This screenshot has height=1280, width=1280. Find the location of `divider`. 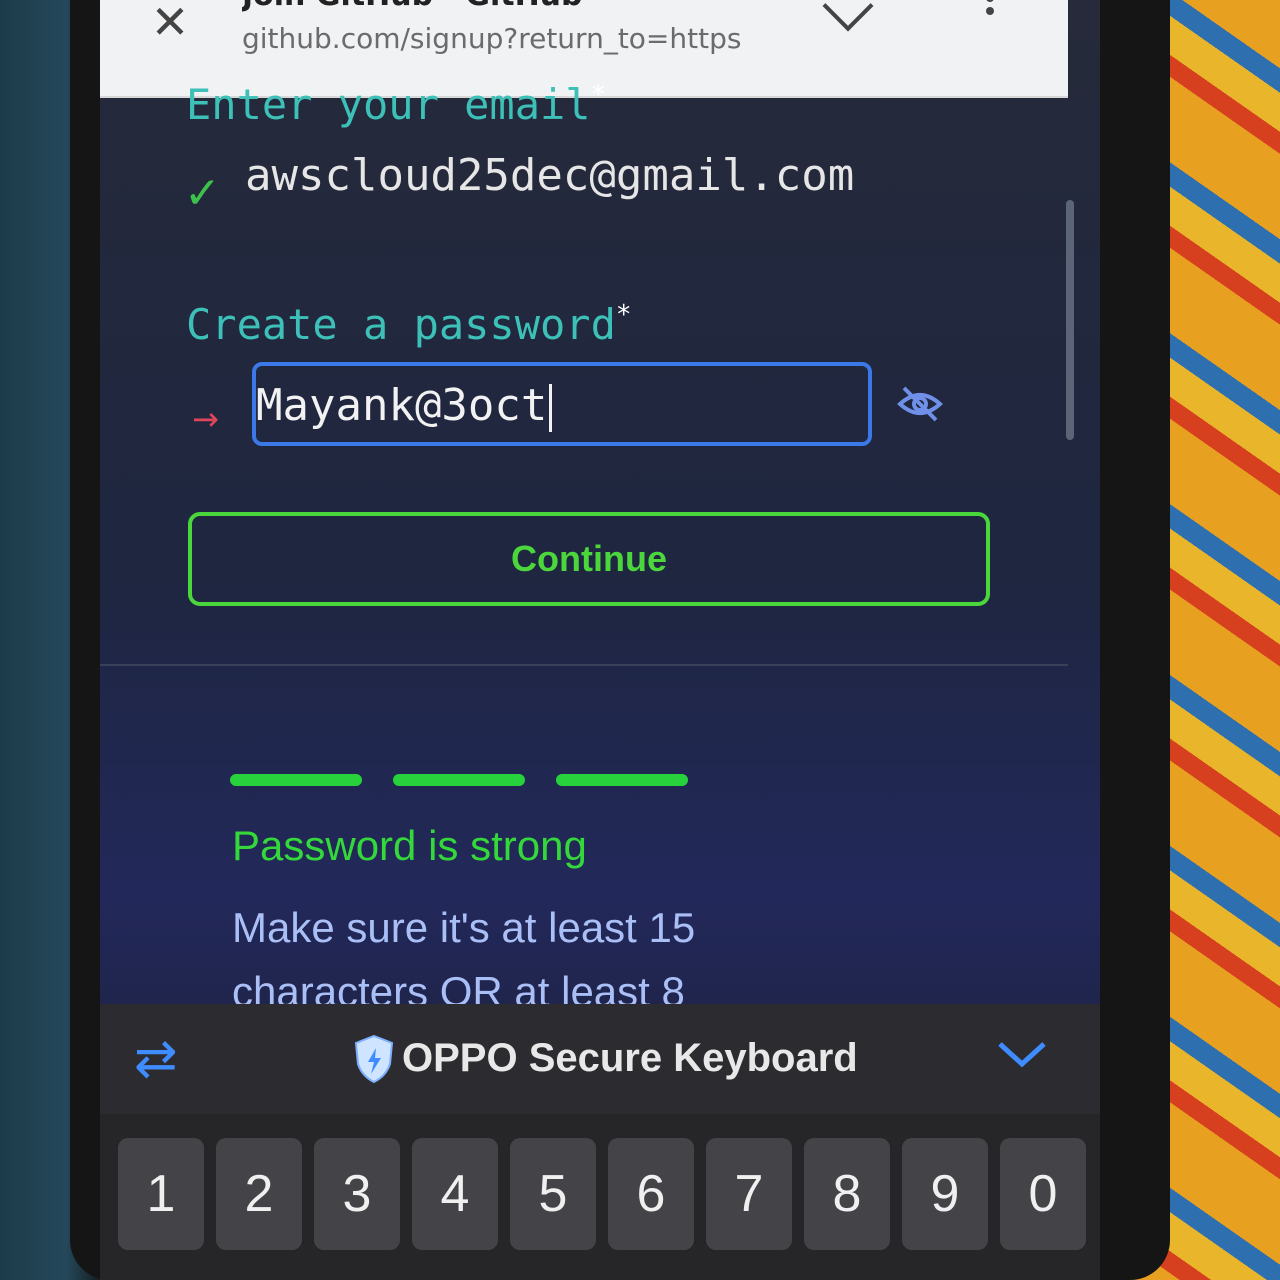

divider is located at coordinates (584, 665).